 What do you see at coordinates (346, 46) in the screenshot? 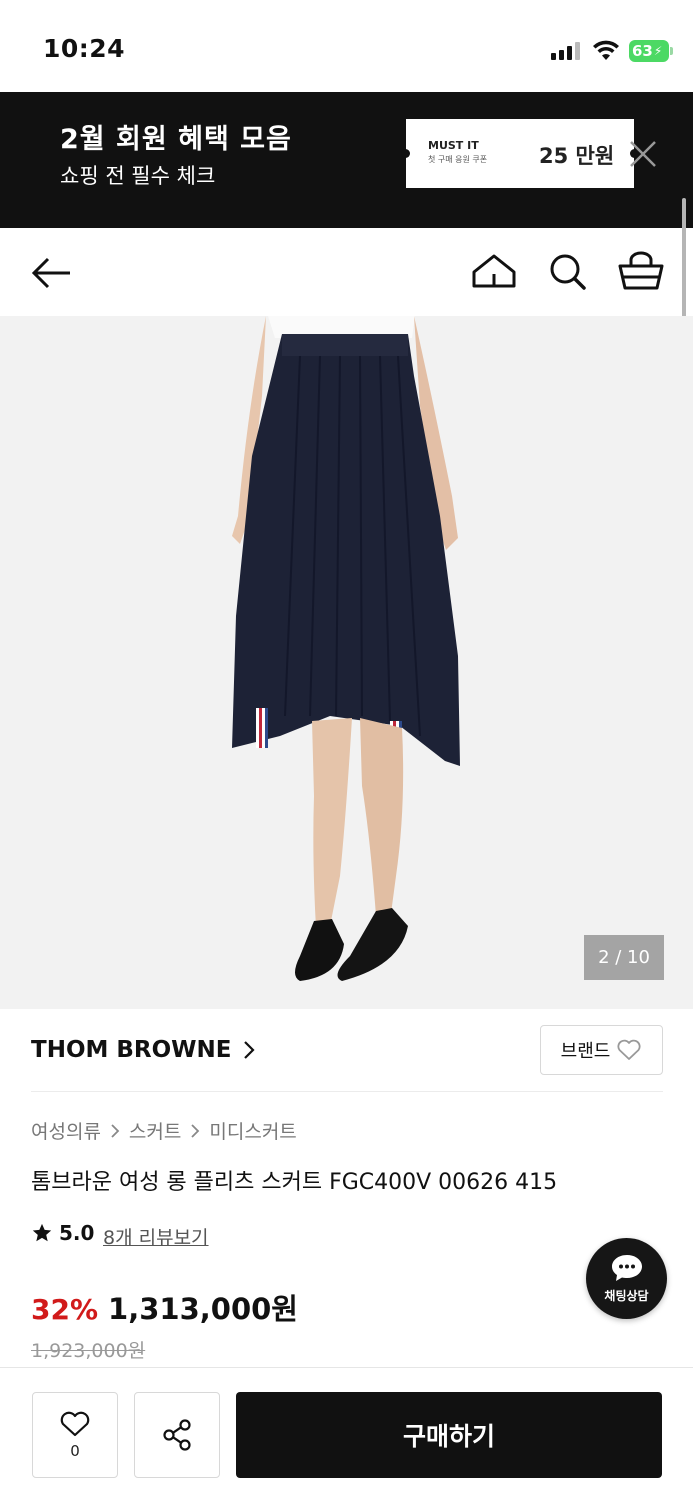
I see `status-bar: 10:24 63 ⚡` at bounding box center [346, 46].